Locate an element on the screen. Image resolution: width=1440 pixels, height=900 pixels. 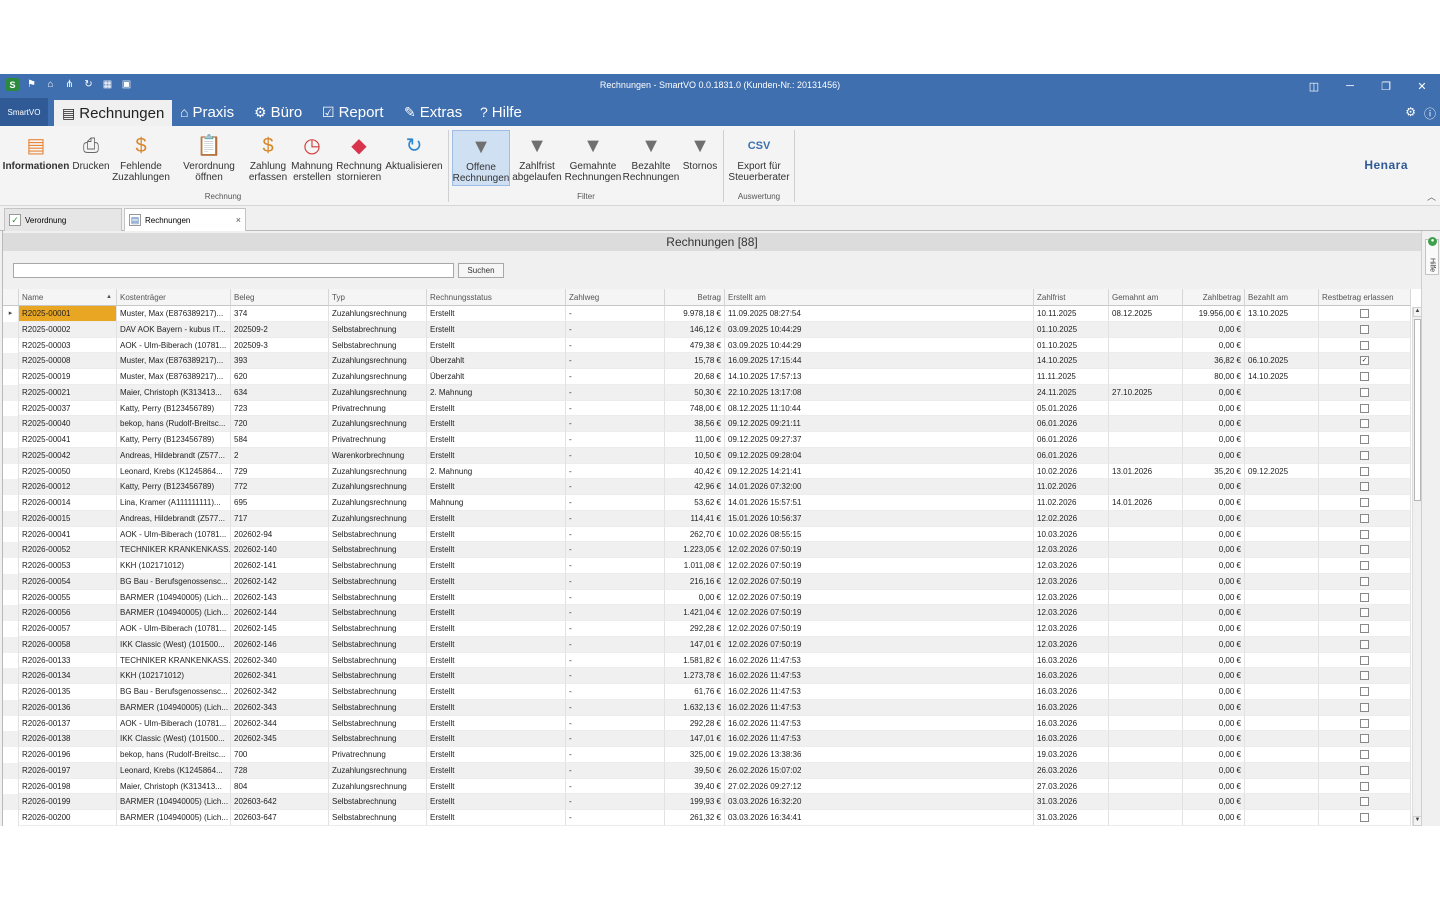
cell-erstellt-am: 12.02.2026 07:50:19 is located at coordinates (879, 566).